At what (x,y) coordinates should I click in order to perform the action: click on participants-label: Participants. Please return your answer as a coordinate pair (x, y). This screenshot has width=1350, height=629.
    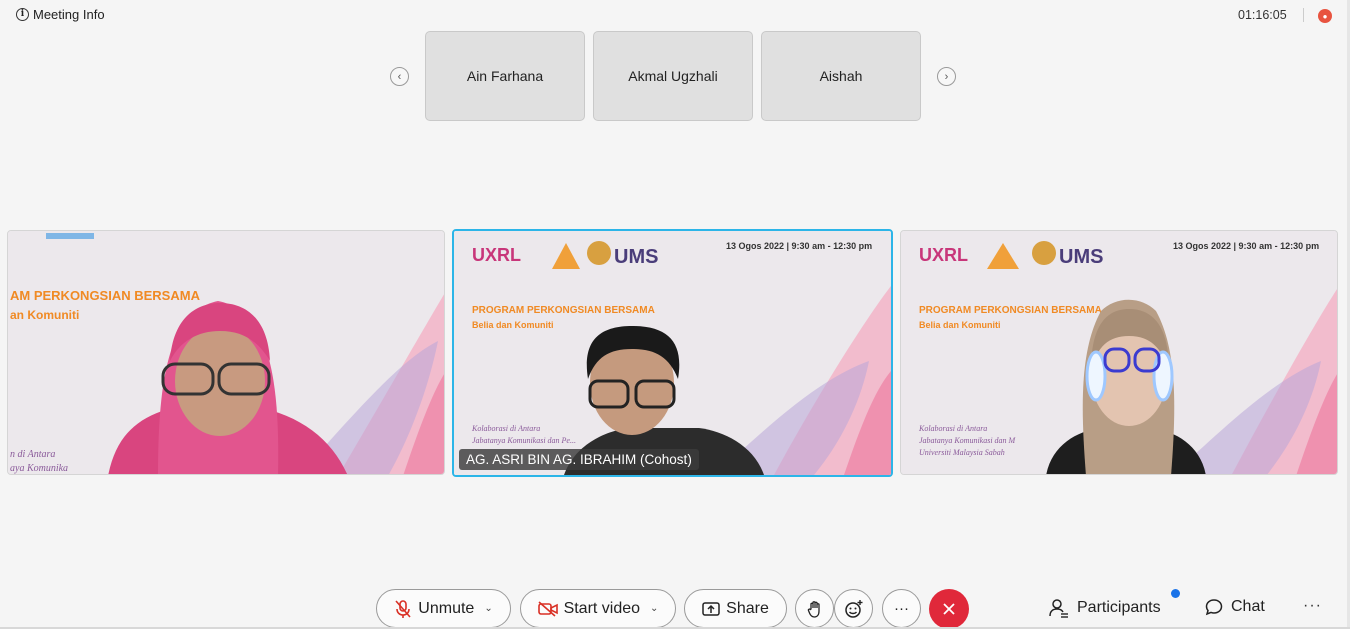
    Looking at the image, I should click on (1119, 607).